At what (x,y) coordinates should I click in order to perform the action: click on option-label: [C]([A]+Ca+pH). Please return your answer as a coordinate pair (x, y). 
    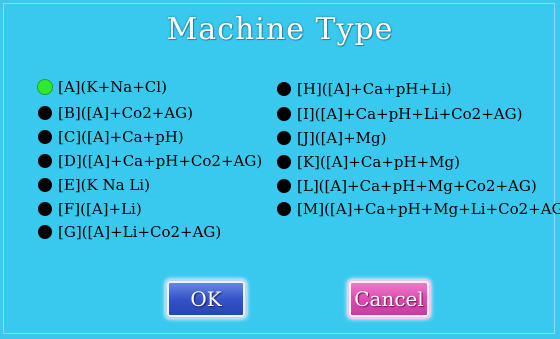
    Looking at the image, I should click on (121, 137).